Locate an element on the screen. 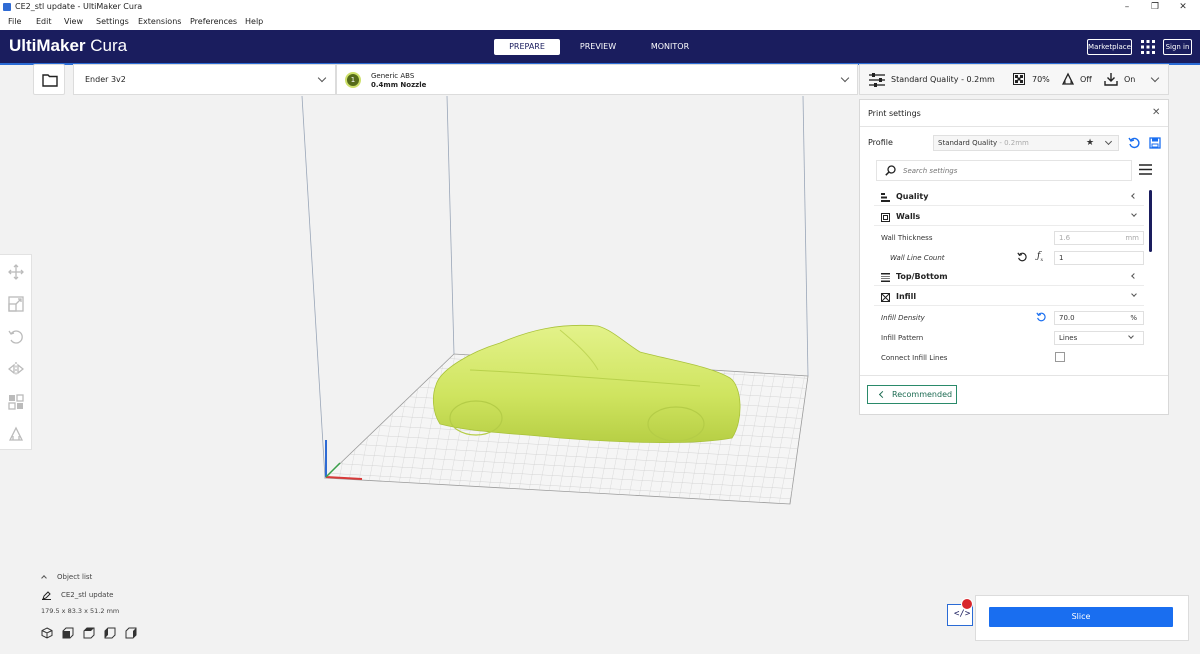 The width and height of the screenshot is (1200, 654). menu-preferences: Preferences is located at coordinates (213, 22).